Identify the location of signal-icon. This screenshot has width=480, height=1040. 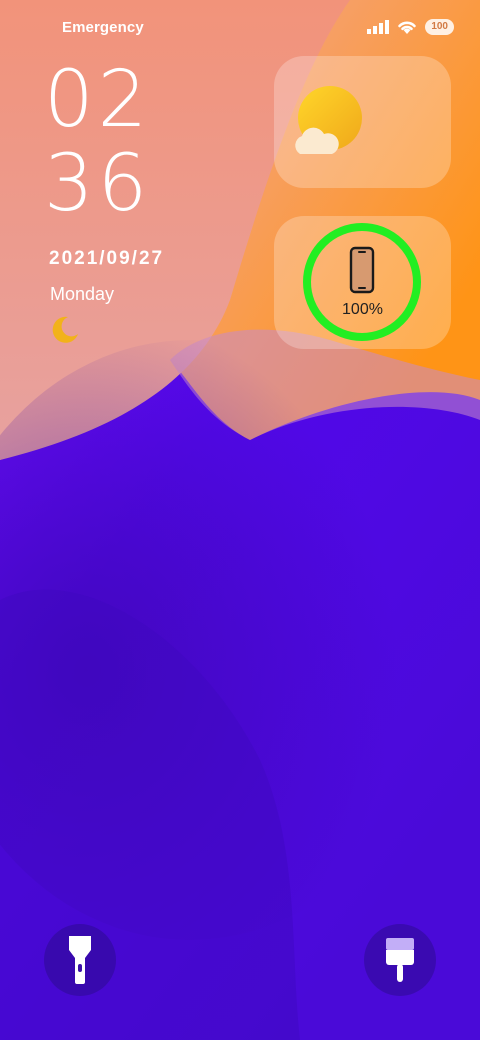
(378, 27).